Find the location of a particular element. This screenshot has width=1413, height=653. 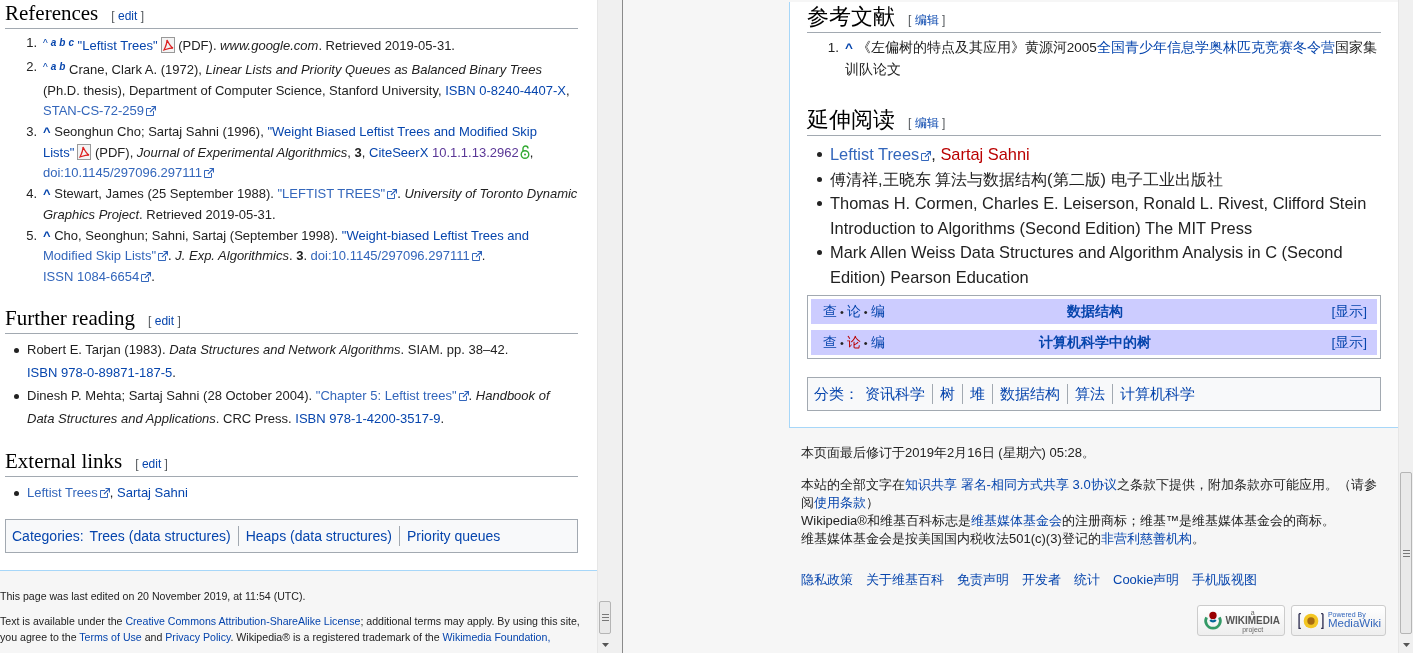

list-item-text: 傅清祥,王晓东 算法与数据结构(第二版) 电子工业出版社 is located at coordinates (1027, 179).